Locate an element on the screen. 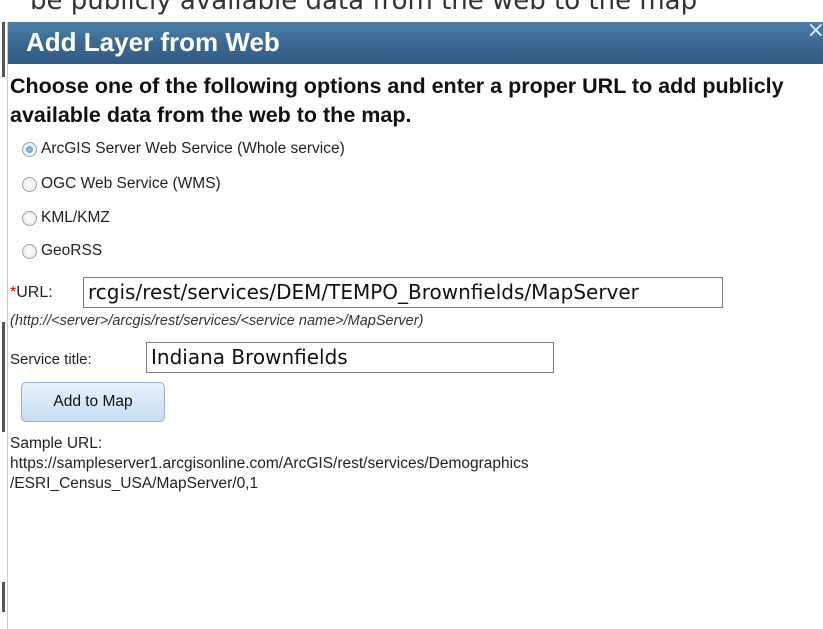  option-label: KML/KMZ is located at coordinates (75, 217).